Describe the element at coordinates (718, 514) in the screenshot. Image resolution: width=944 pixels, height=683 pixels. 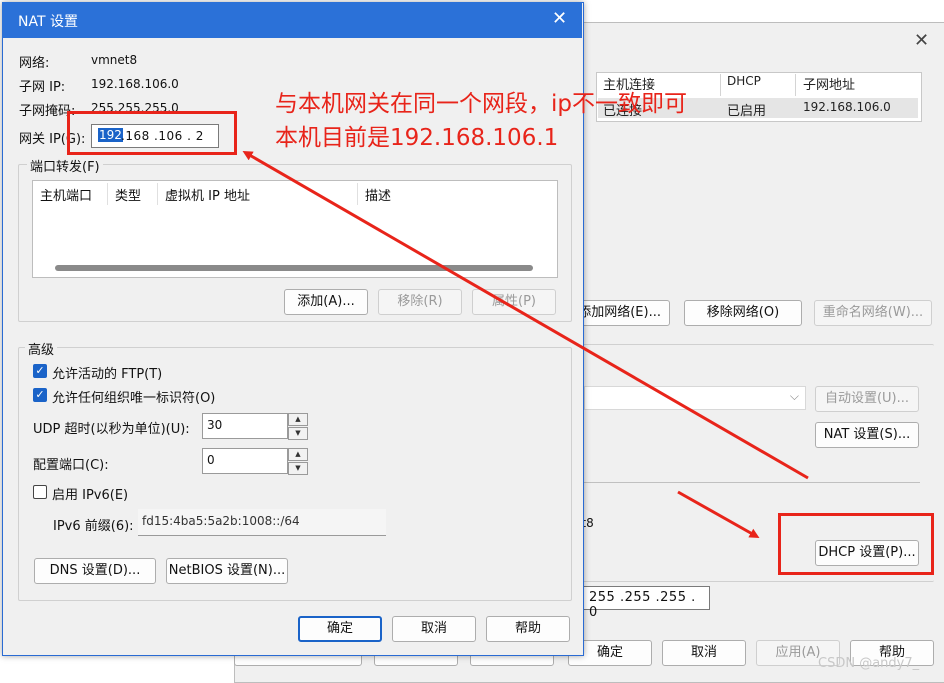
I see `arrow-to-dhcp` at that location.